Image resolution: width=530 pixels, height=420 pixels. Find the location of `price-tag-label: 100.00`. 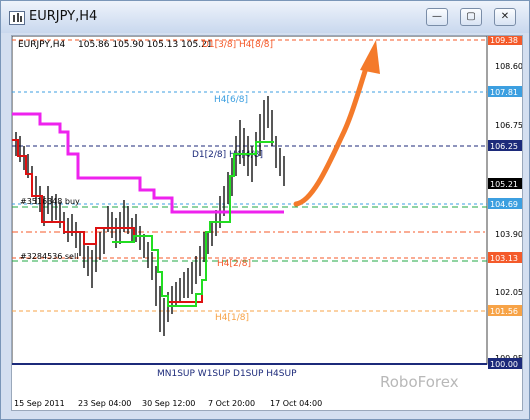

price-tag-label: 100.00 is located at coordinates (504, 364).